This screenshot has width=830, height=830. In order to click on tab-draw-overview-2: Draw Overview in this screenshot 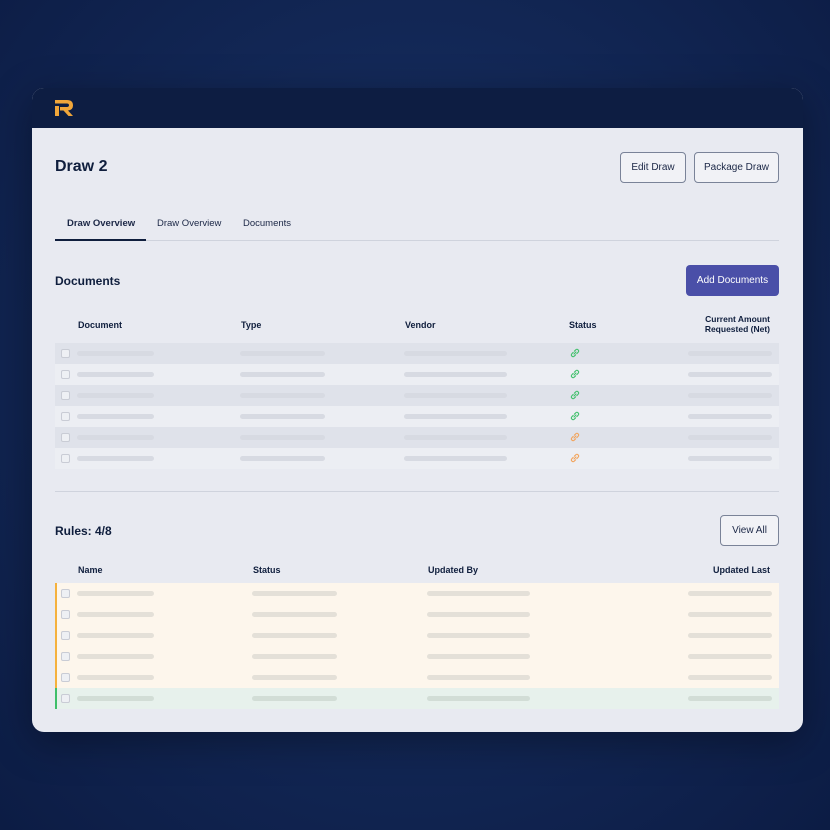, I will do `click(189, 223)`.